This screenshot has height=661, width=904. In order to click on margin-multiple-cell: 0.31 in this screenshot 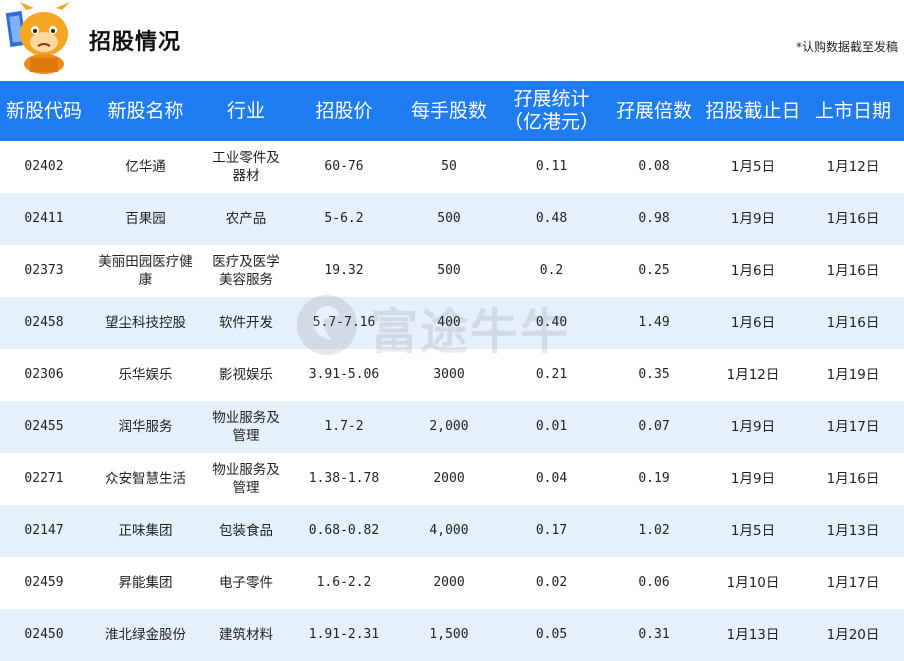, I will do `click(654, 634)`.